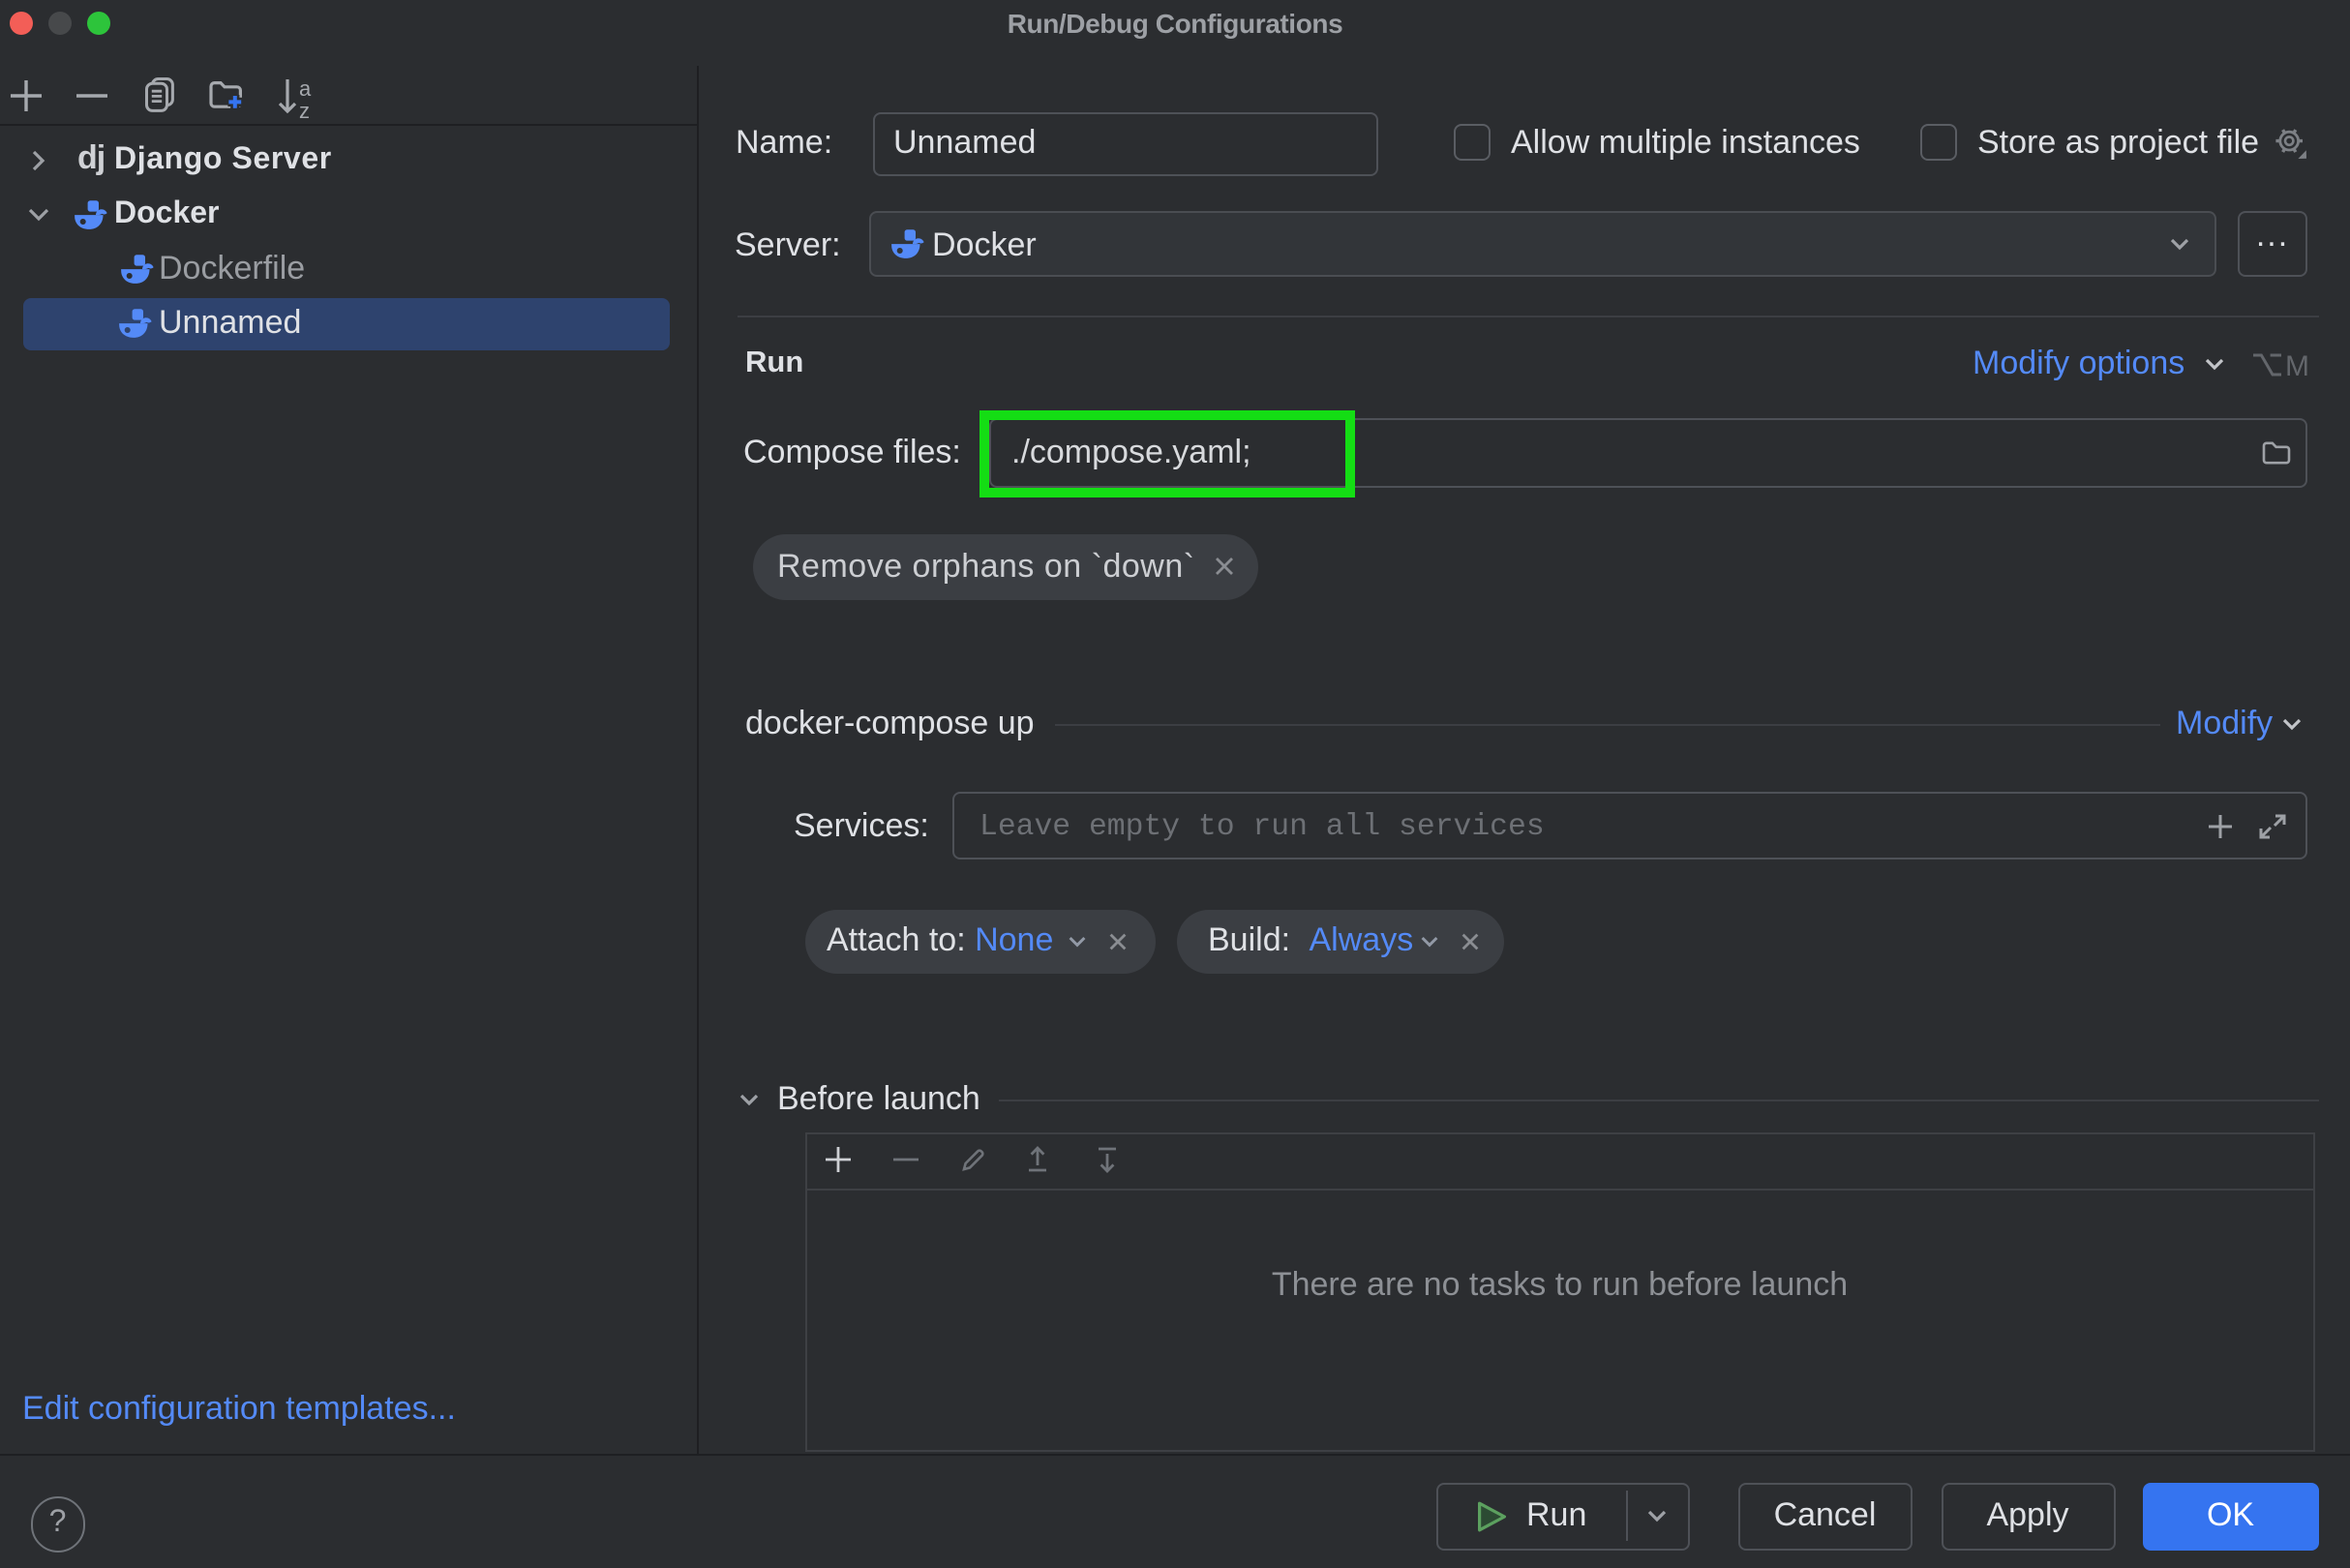 This screenshot has height=1568, width=2350. Describe the element at coordinates (304, 109) in the screenshot. I see `svg-text: z` at that location.